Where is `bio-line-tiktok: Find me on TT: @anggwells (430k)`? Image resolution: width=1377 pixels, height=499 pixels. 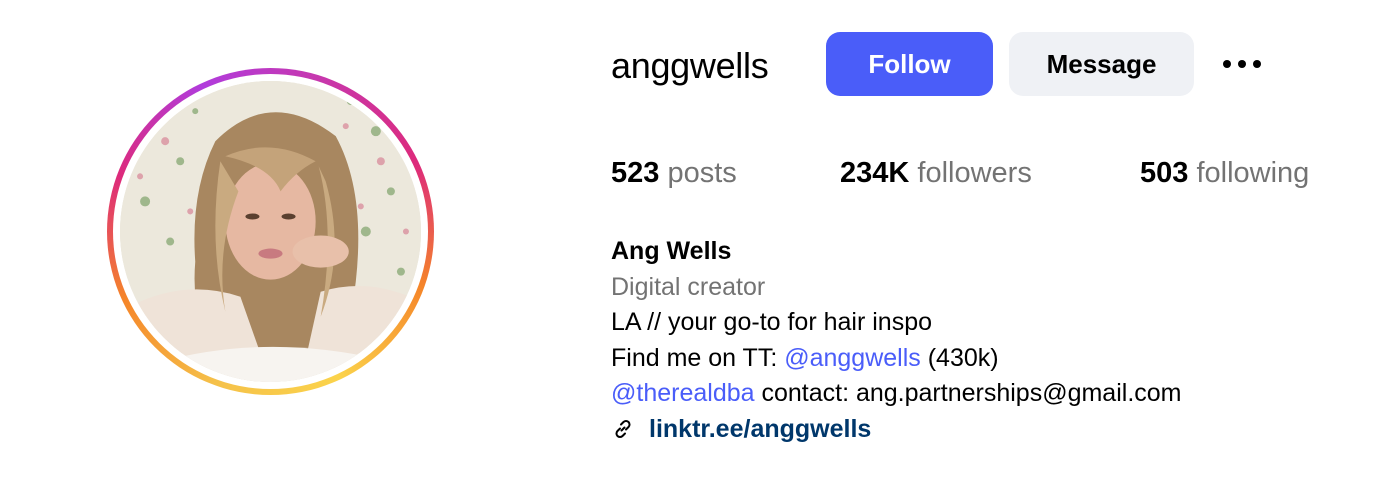
bio-line-tiktok: Find me on TT: @anggwells (430k) is located at coordinates (896, 359).